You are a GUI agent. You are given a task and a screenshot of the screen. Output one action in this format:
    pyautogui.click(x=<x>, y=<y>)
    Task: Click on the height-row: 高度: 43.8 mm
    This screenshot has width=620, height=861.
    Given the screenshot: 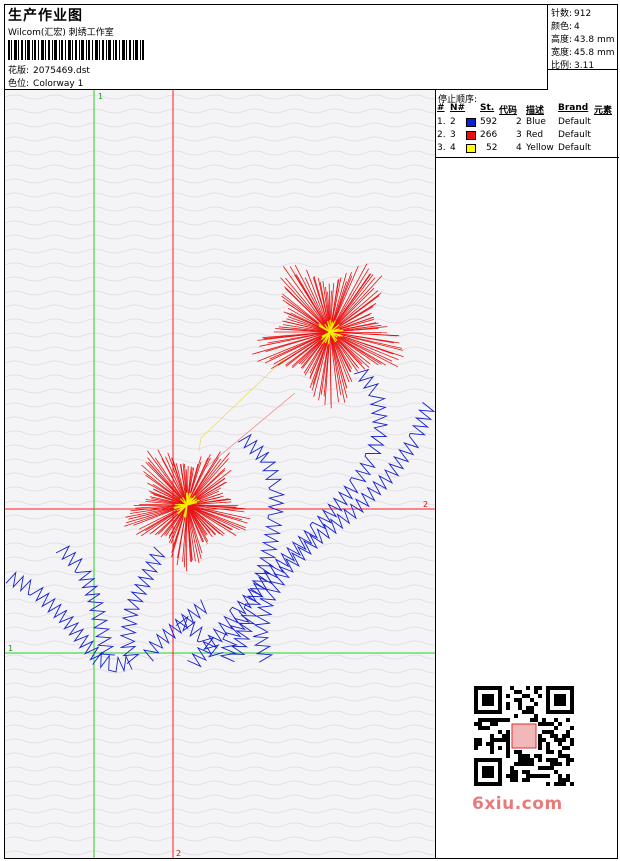 What is the action you would take?
    pyautogui.click(x=582, y=38)
    